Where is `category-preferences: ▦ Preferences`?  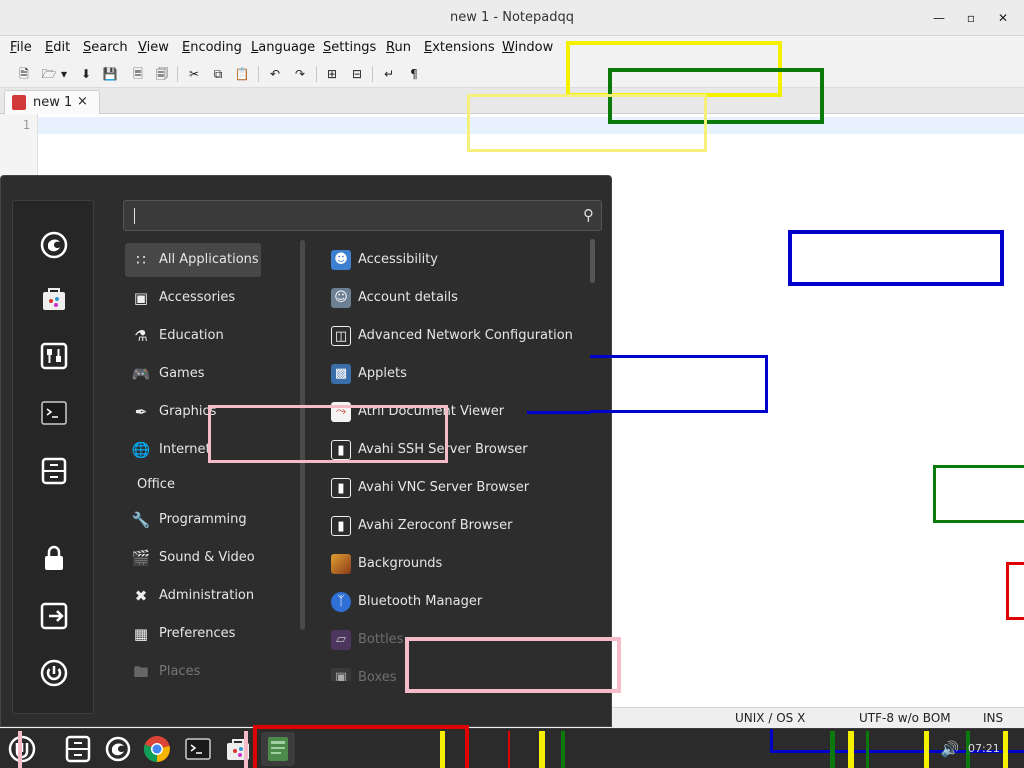
category-preferences: ▦ Preferences is located at coordinates (210, 634).